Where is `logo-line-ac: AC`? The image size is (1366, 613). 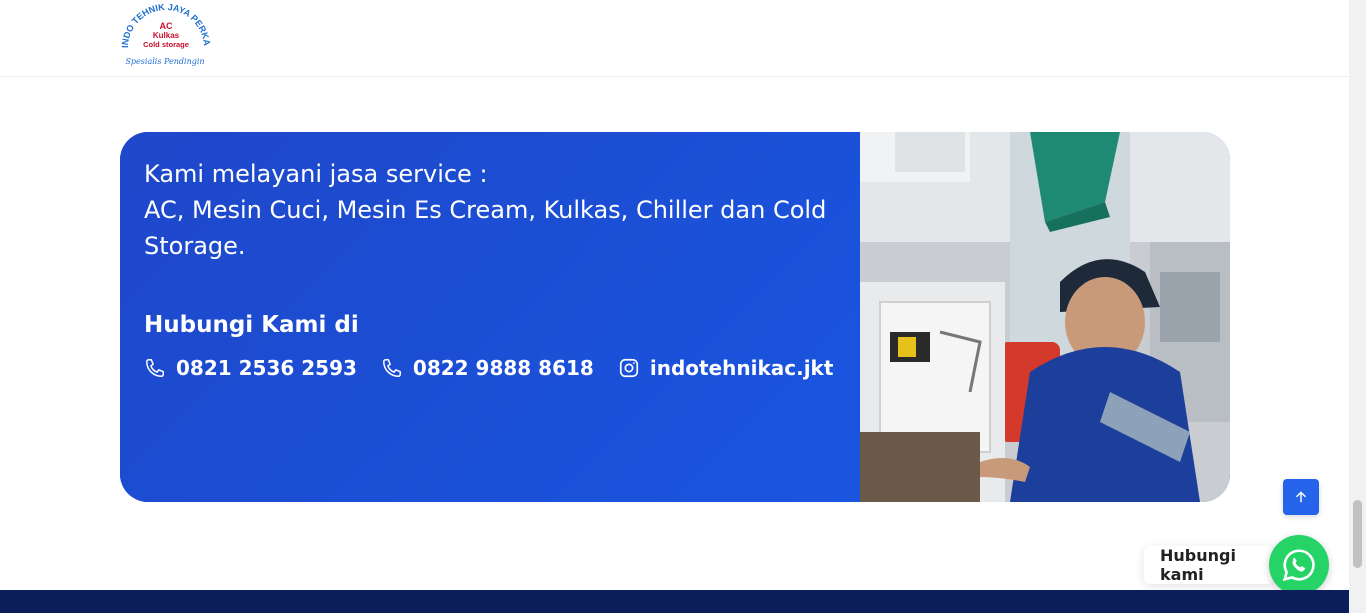 logo-line-ac: AC is located at coordinates (166, 26).